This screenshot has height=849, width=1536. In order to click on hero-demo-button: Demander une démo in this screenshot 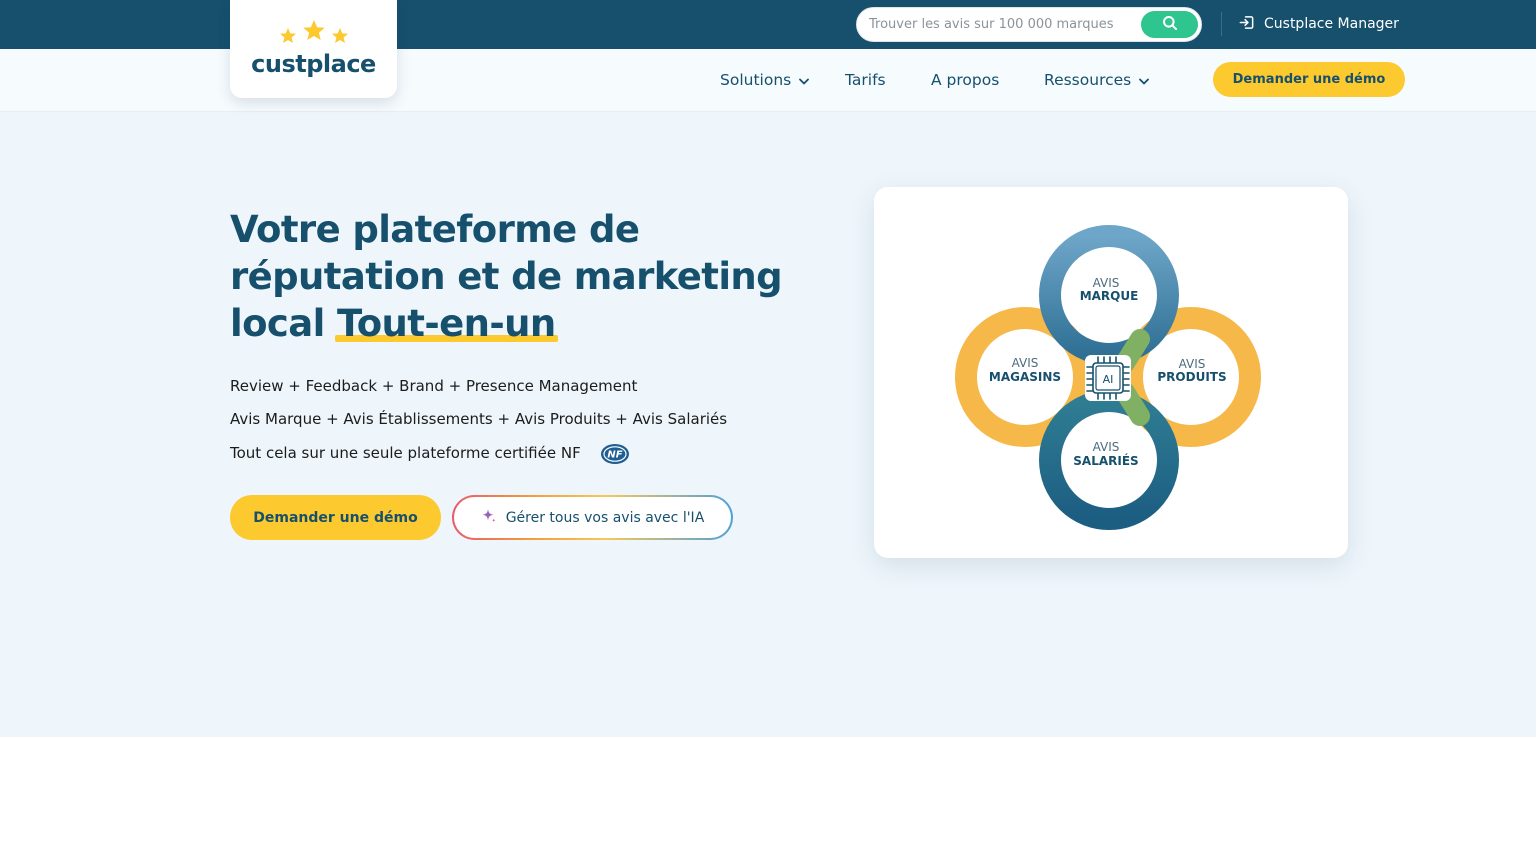, I will do `click(335, 517)`.